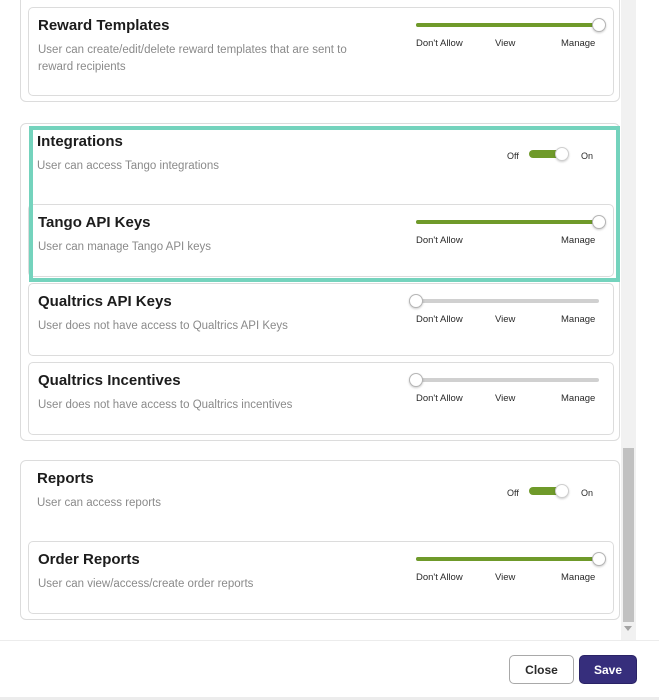  Describe the element at coordinates (125, 247) in the screenshot. I see `tango-api-keys-description: User can manage Tango API keys` at that location.